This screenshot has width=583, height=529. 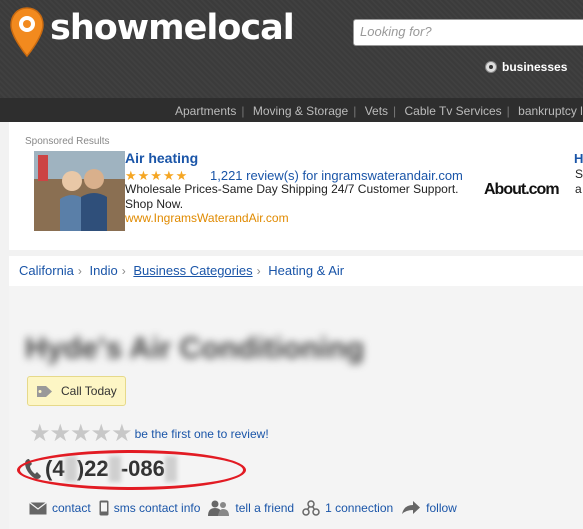 What do you see at coordinates (468, 32) in the screenshot?
I see `search-input: Looking for?` at bounding box center [468, 32].